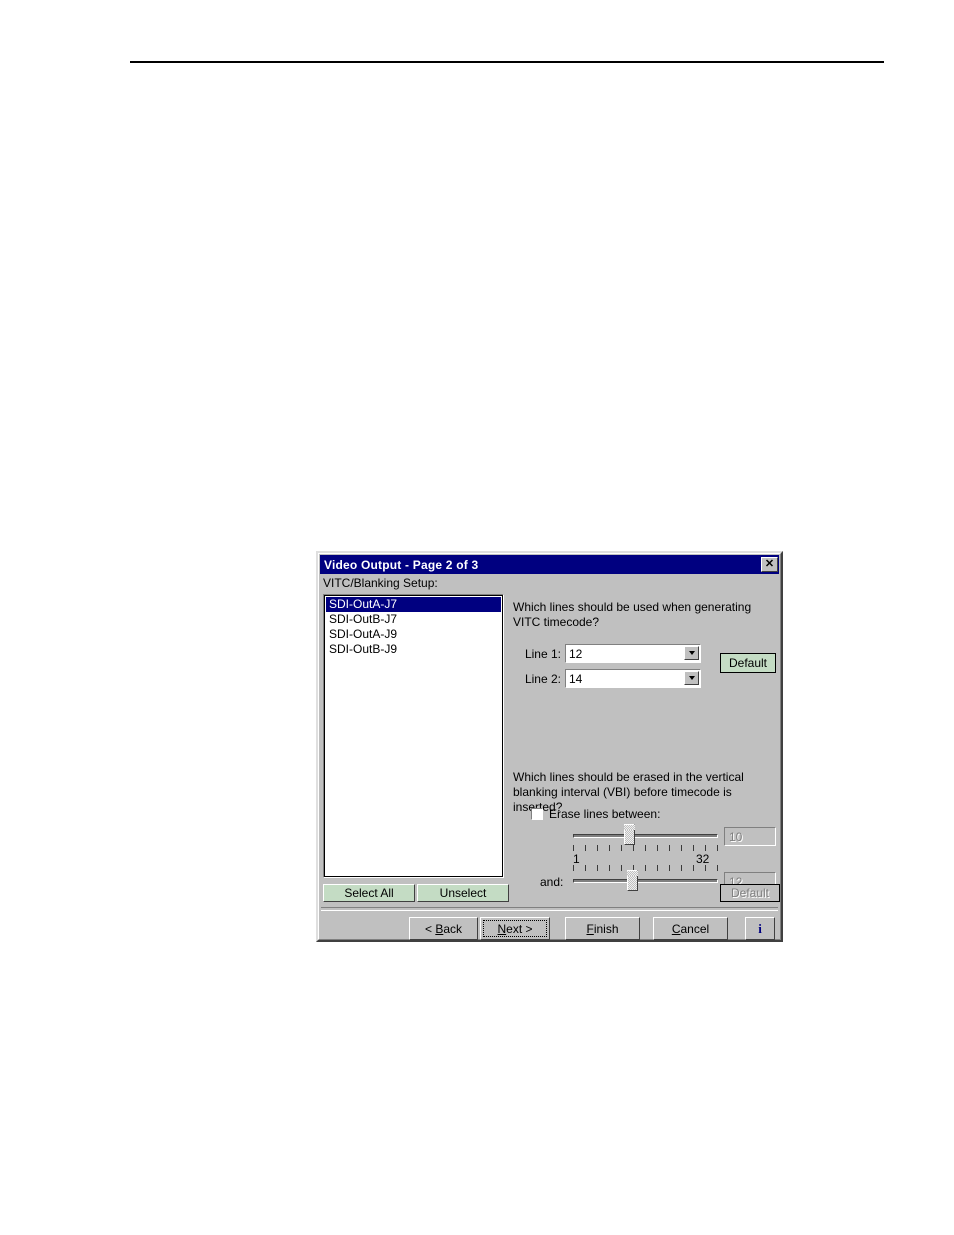  What do you see at coordinates (769, 564) in the screenshot?
I see `close-icon: ✕` at bounding box center [769, 564].